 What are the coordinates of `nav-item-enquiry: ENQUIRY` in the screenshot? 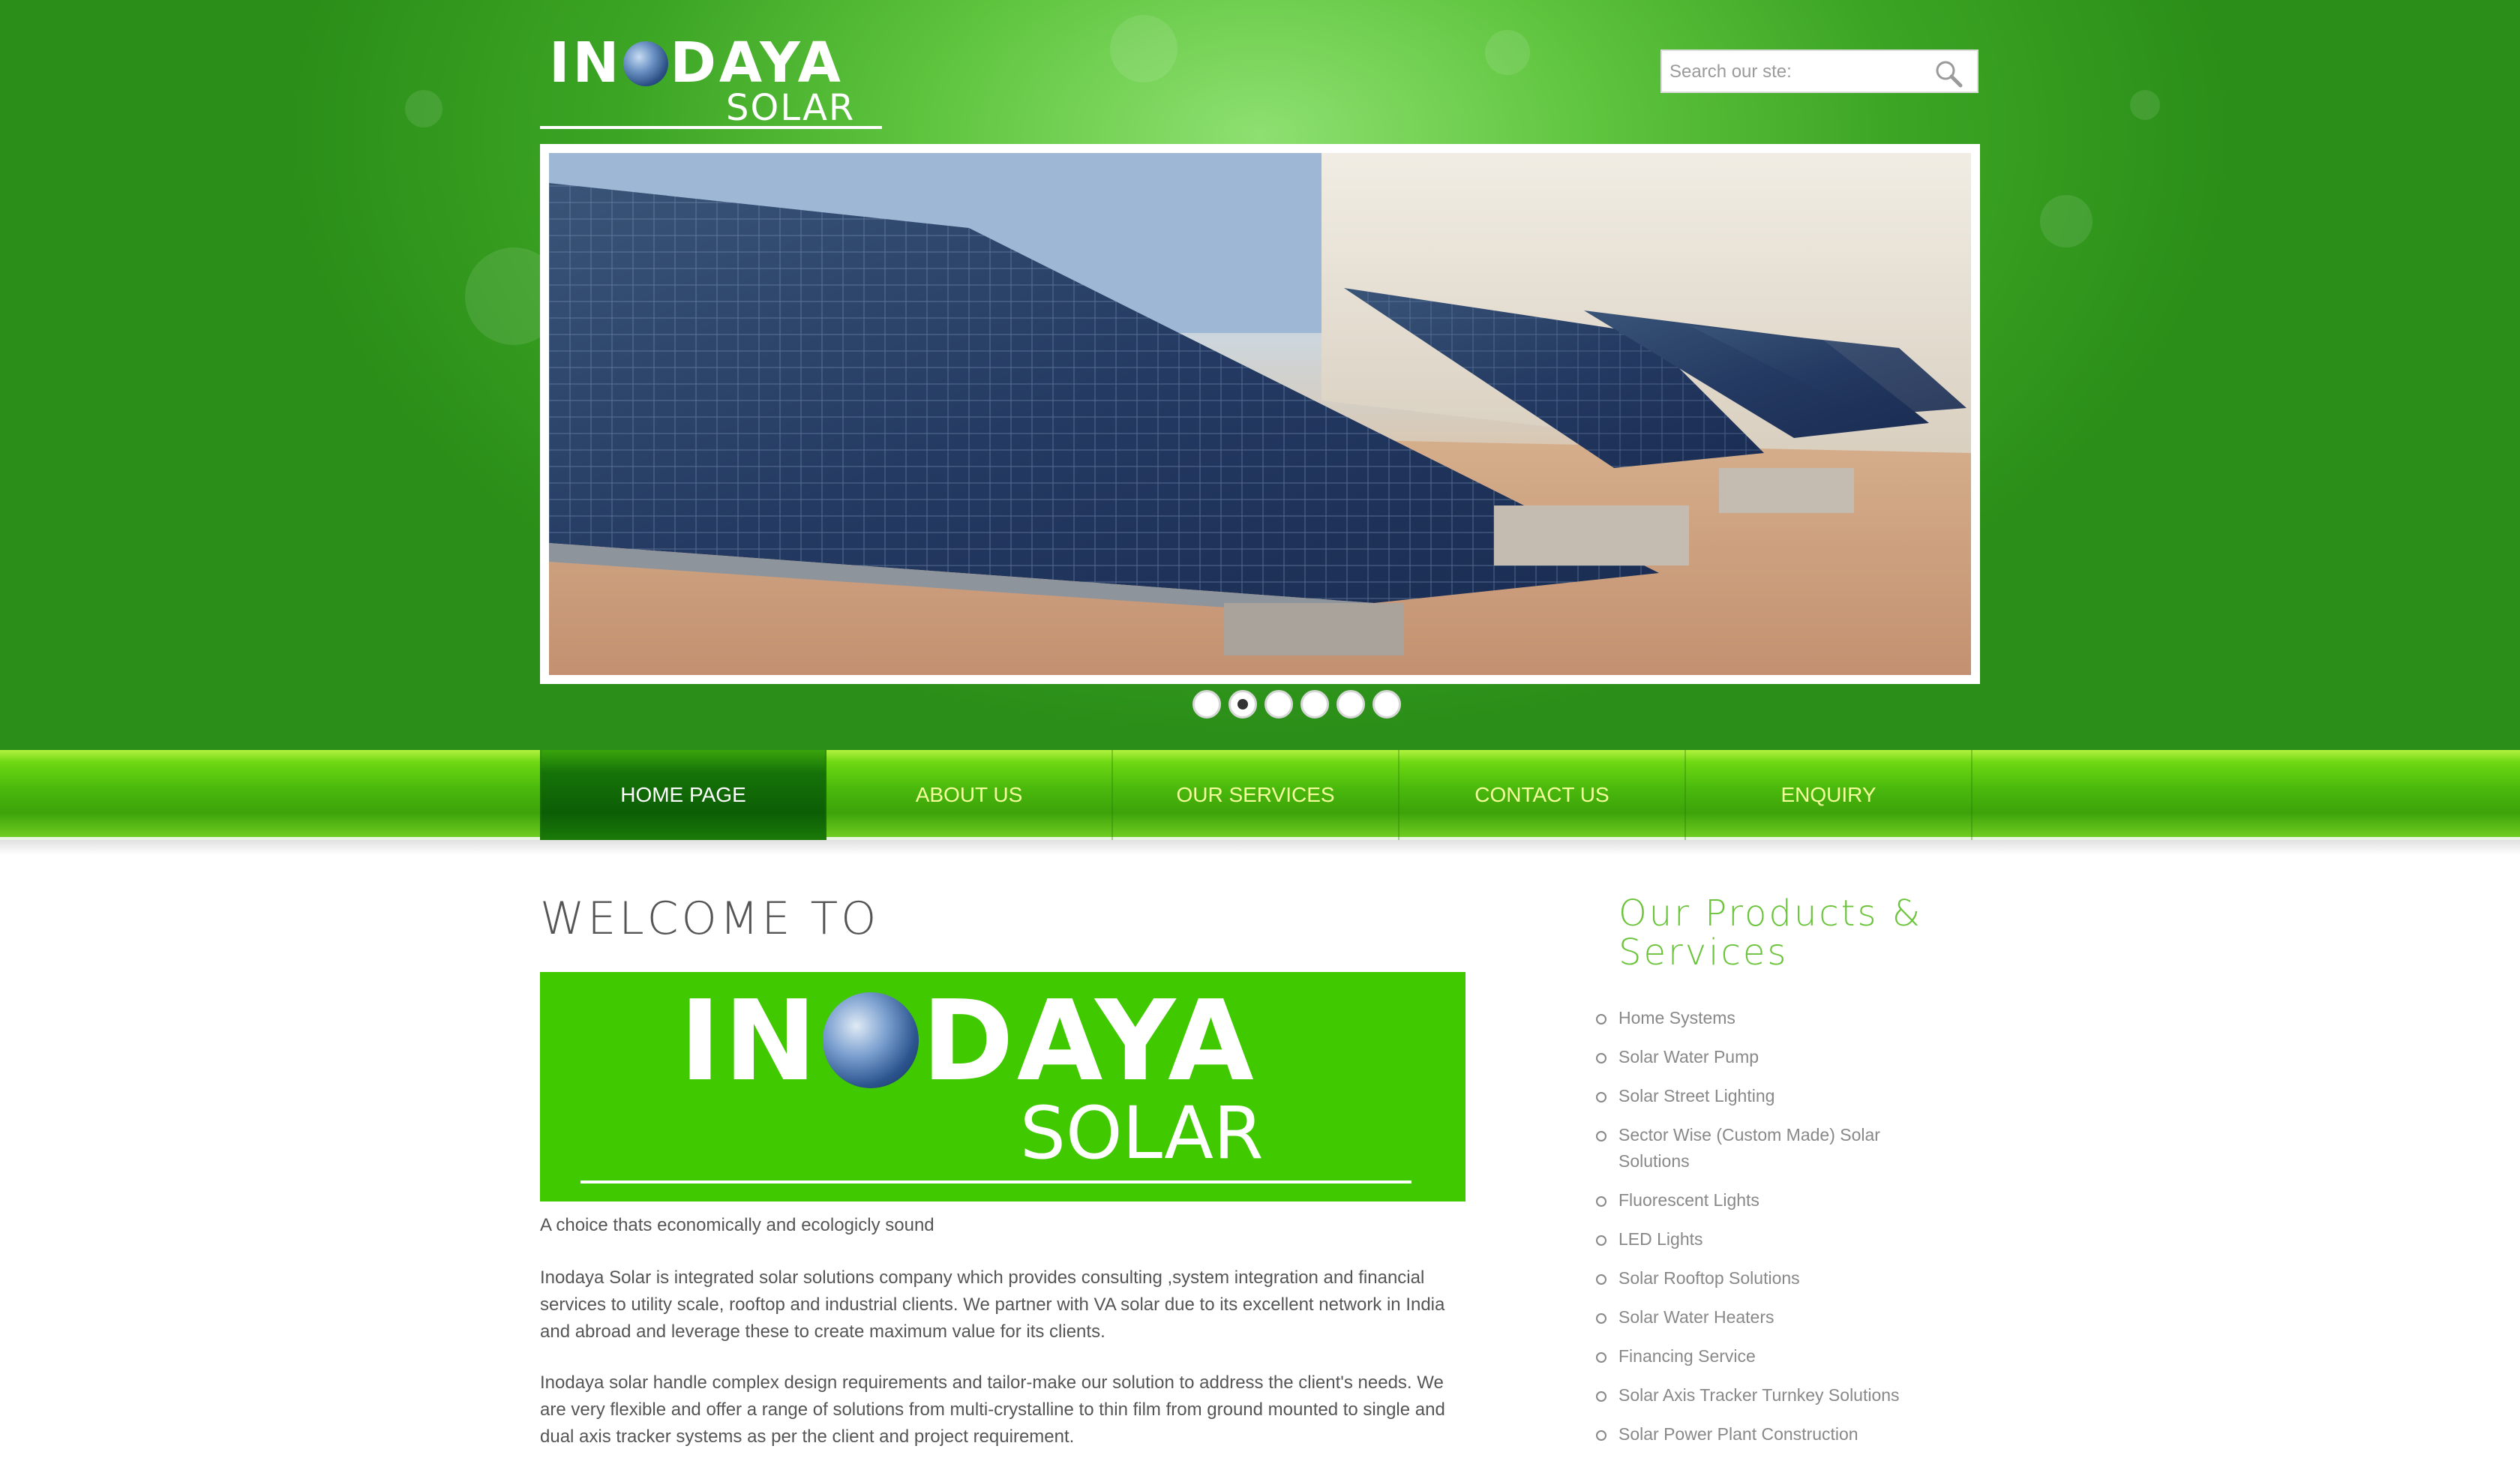 It's located at (1829, 795).